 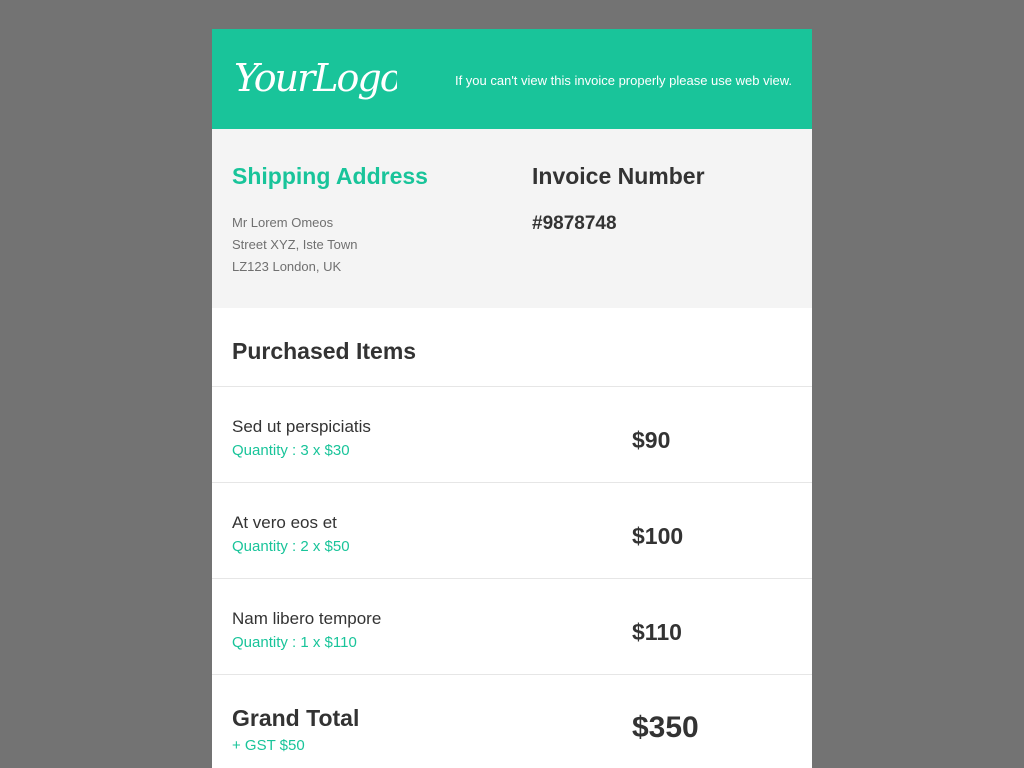 I want to click on item-price: $90, so click(x=651, y=440).